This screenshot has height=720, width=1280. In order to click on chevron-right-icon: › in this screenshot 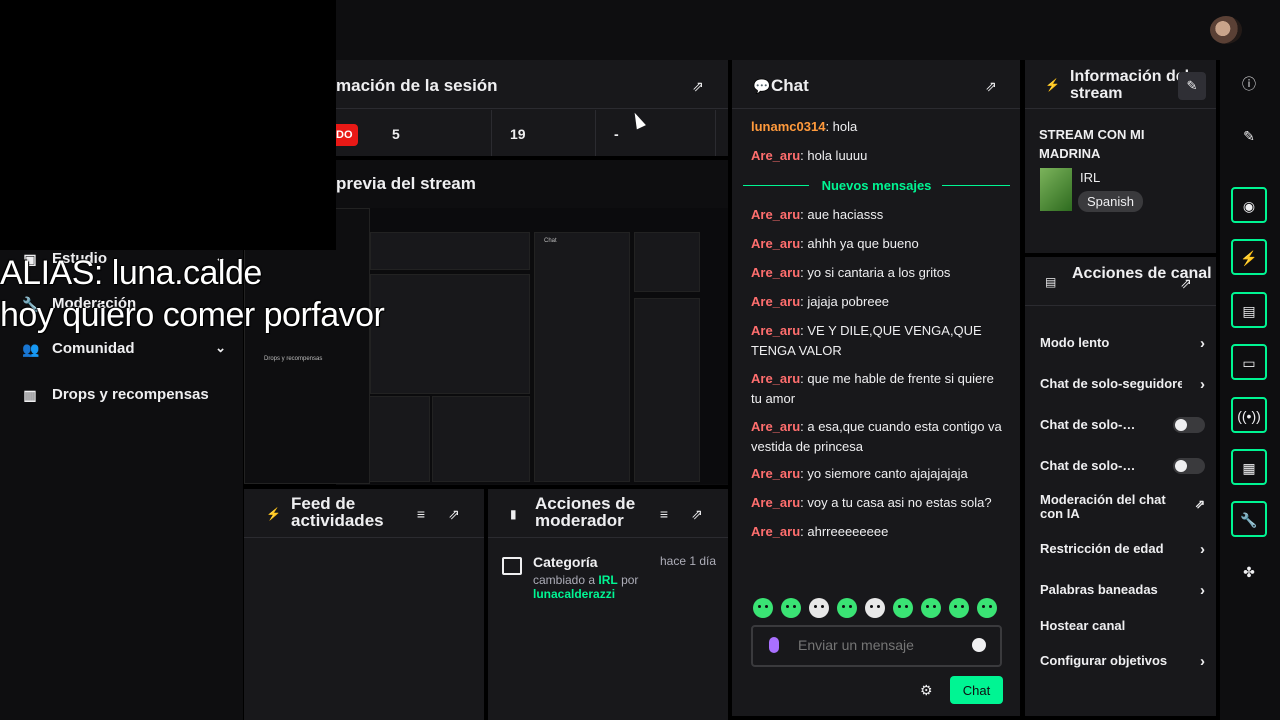, I will do `click(1202, 384)`.